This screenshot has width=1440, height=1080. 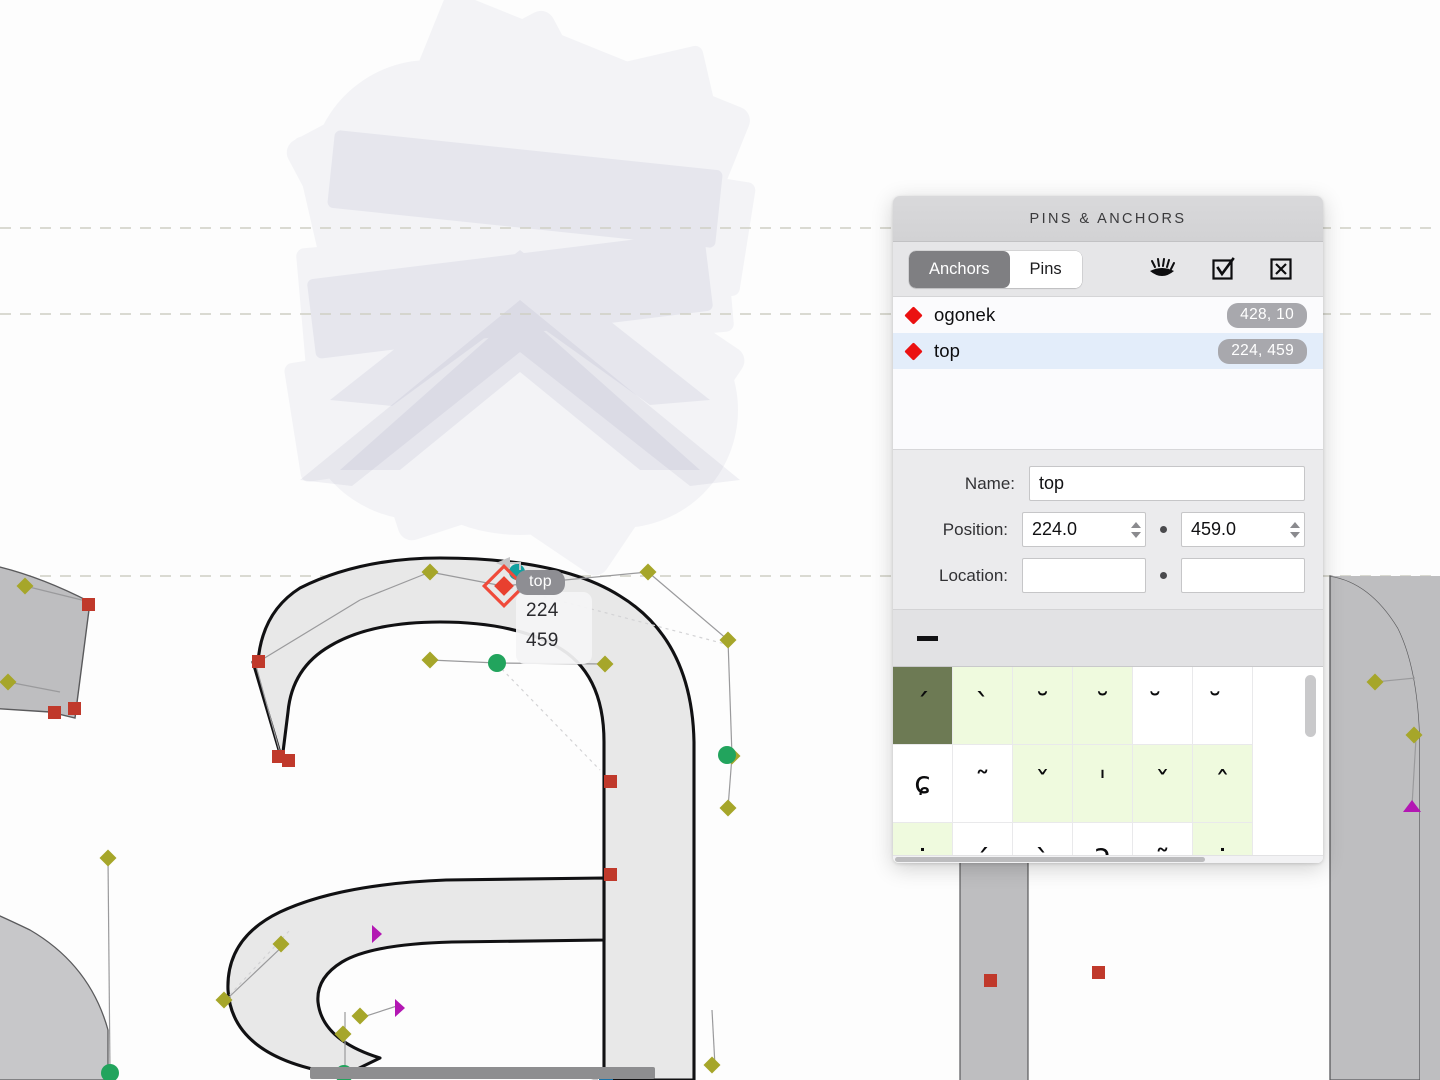 I want to click on diacritic-glyph-grid: ˊˋ˘˘̆̆ɕ˜ˇˈˇˆ˙ˊˋʔ˜˙, so click(x=1108, y=764).